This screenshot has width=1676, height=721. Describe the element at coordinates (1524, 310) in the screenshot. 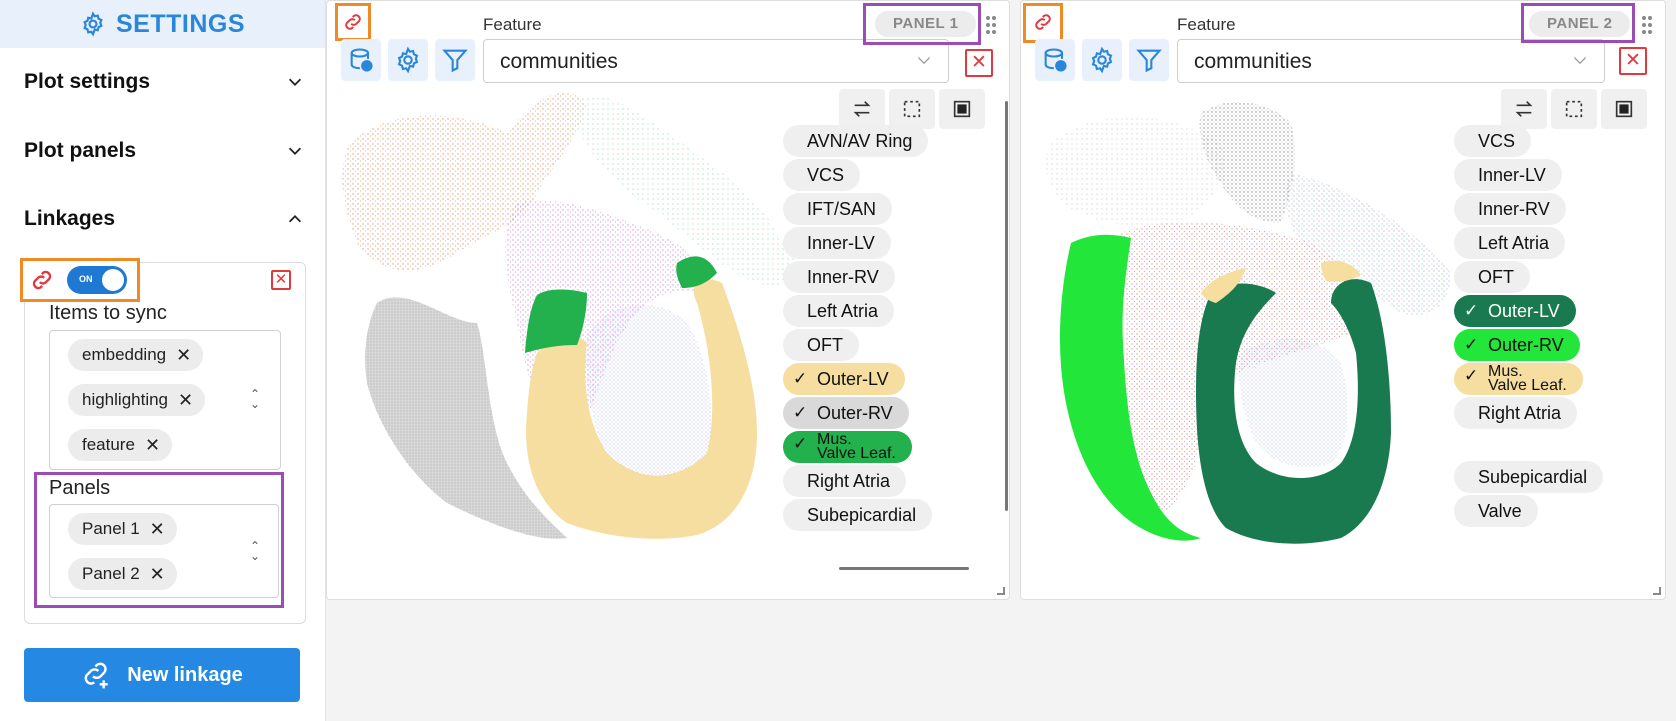

I see `legend-label: Outer-LV` at that location.